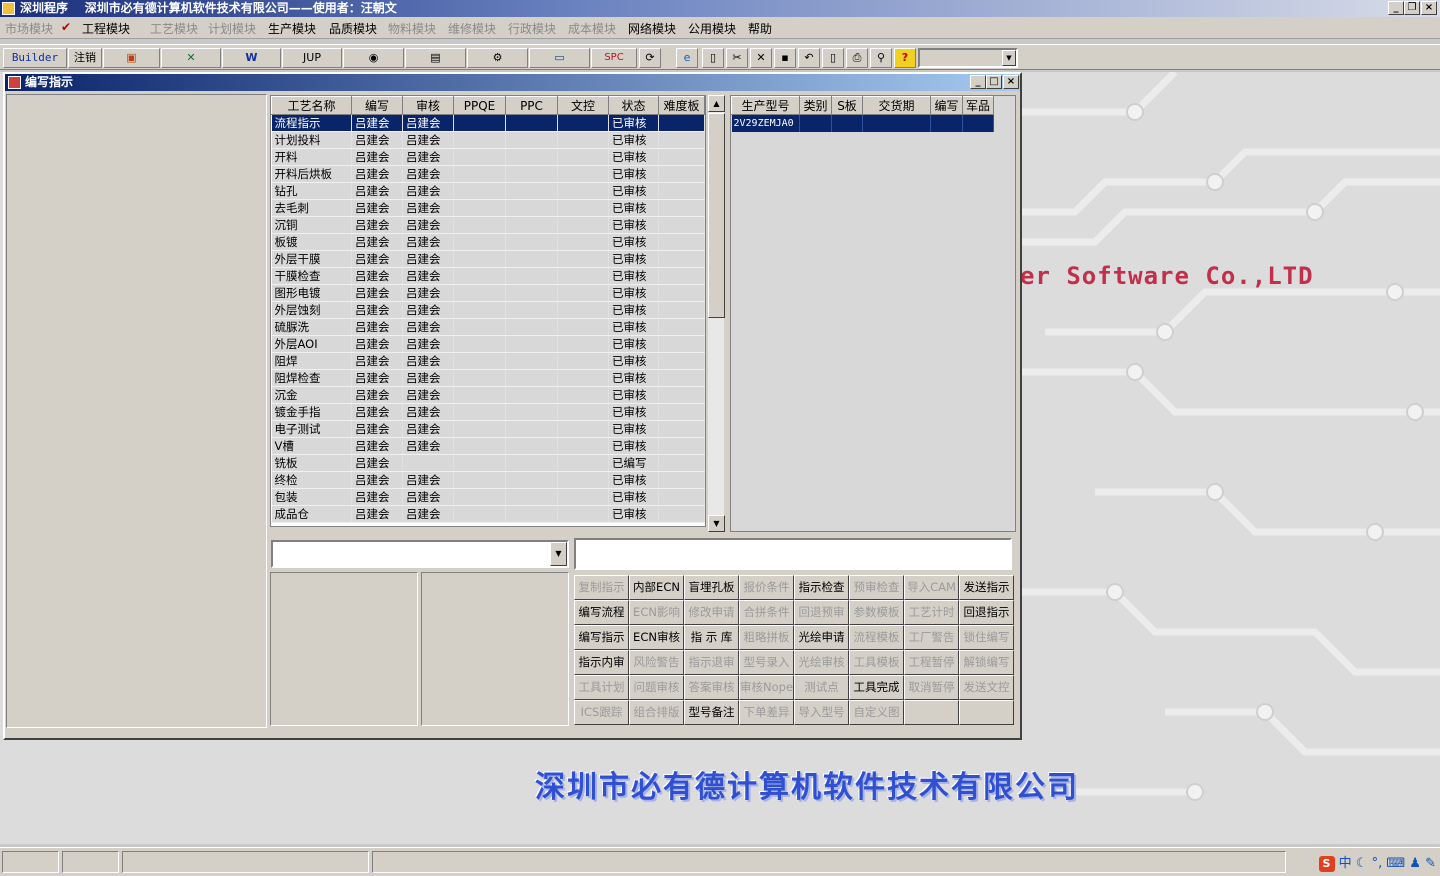 Image resolution: width=1440 pixels, height=876 pixels. I want to click on table-row: 外层蚀刻 吕建会 吕建会 已审核, so click(488, 310).